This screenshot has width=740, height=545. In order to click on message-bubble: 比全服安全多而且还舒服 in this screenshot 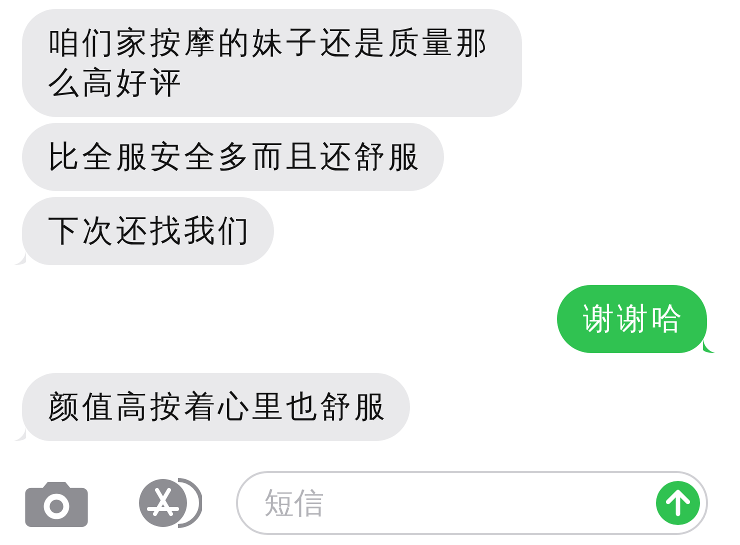, I will do `click(233, 157)`.